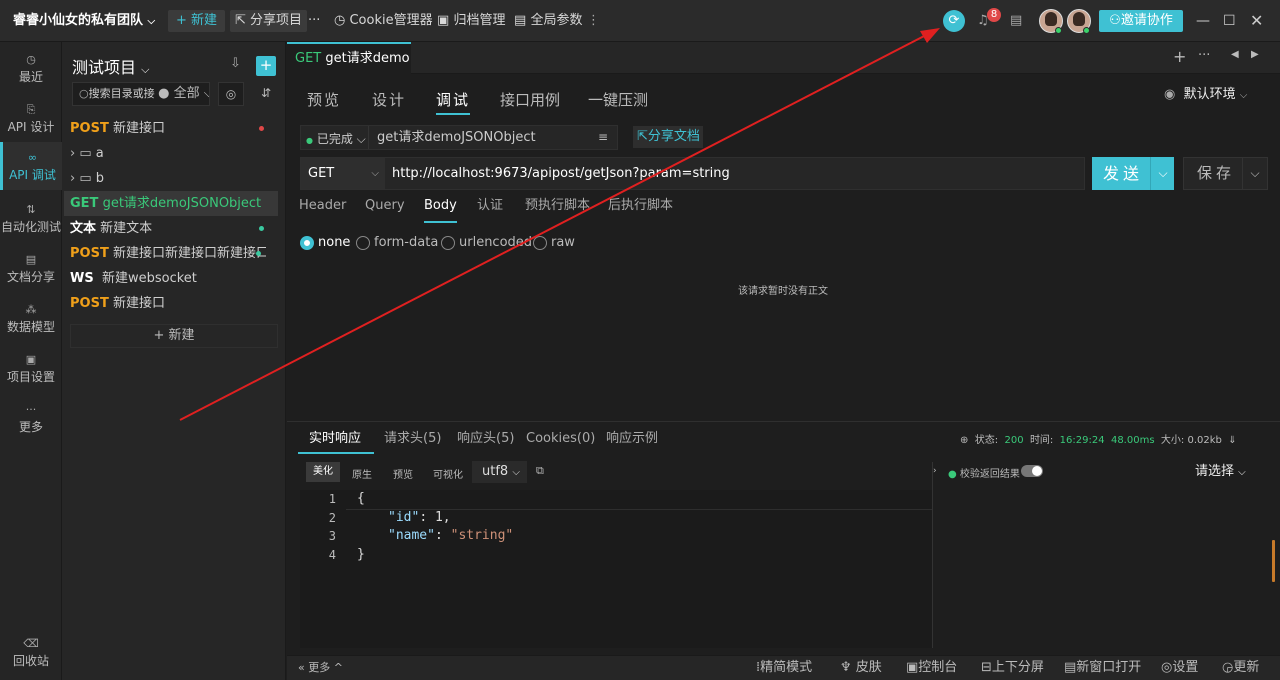 Image resolution: width=1280 pixels, height=680 pixels. Describe the element at coordinates (1232, 440) in the screenshot. I see `download-icon: ⇓` at that location.